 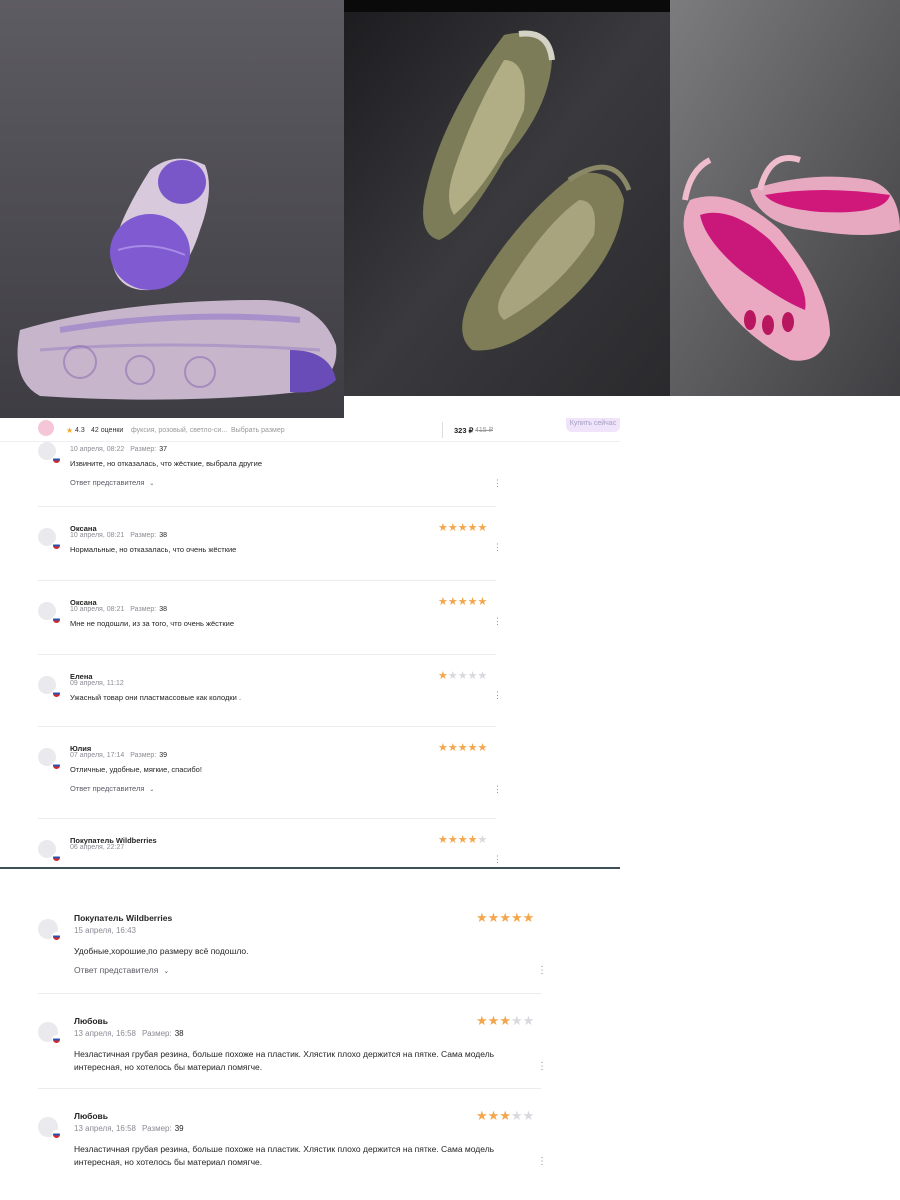 I want to click on review-date: 10 апреля, 08:21, so click(x=97, y=609).